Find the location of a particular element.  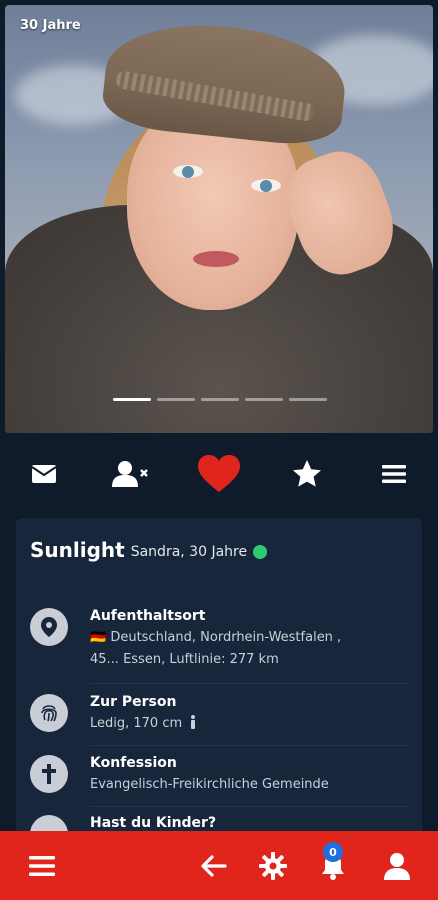

envelope-icon is located at coordinates (44, 474).